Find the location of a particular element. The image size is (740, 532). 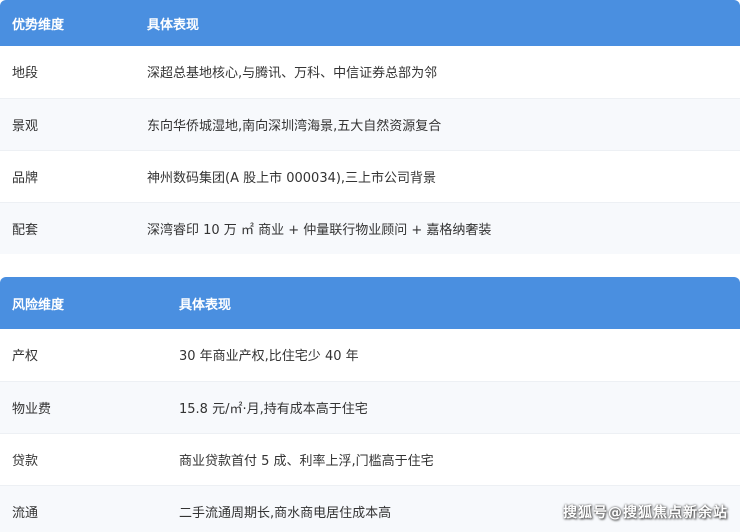

table-row: 物业费 15.8 元/㎡·月,持有成本高于住宅 is located at coordinates (370, 407).